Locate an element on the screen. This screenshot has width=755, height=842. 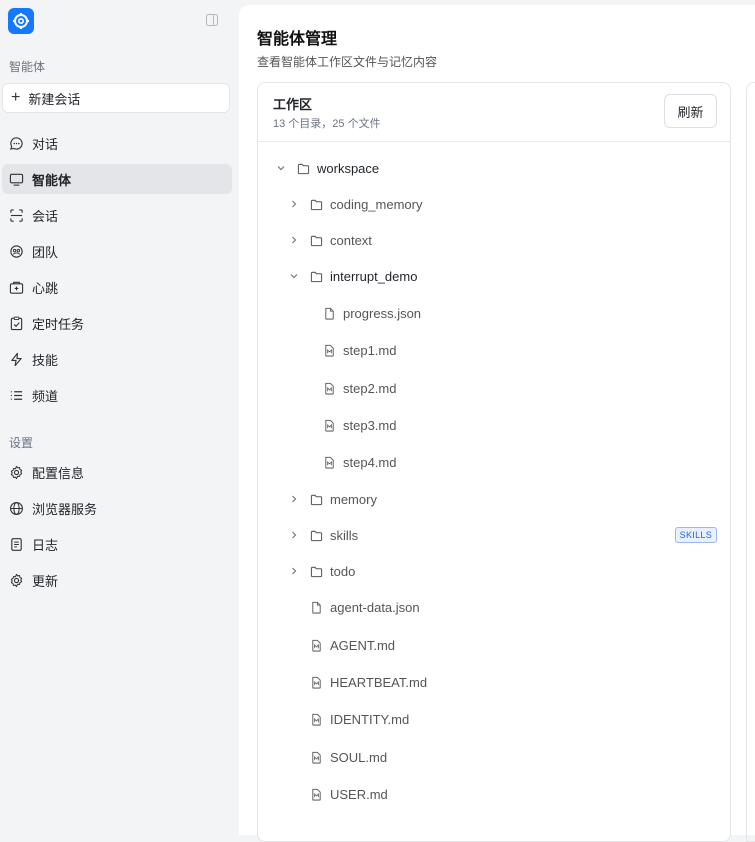
nav-item-logs: 日志 is located at coordinates (117, 544).